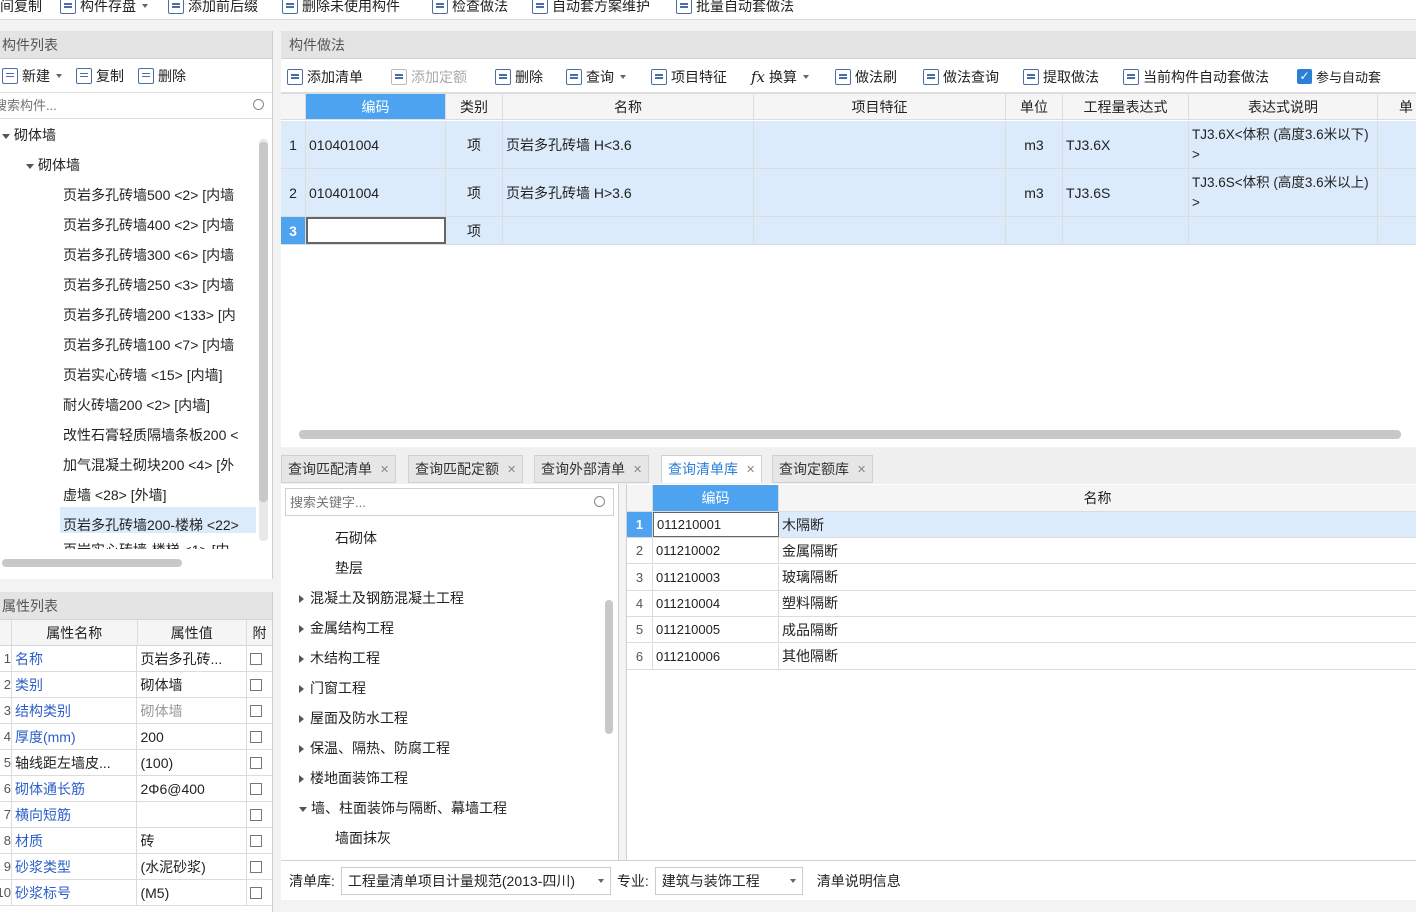 This screenshot has width=1416, height=912. I want to click on tree-leaf: 加气混凝土砌块200 <4> [外, so click(148, 465).